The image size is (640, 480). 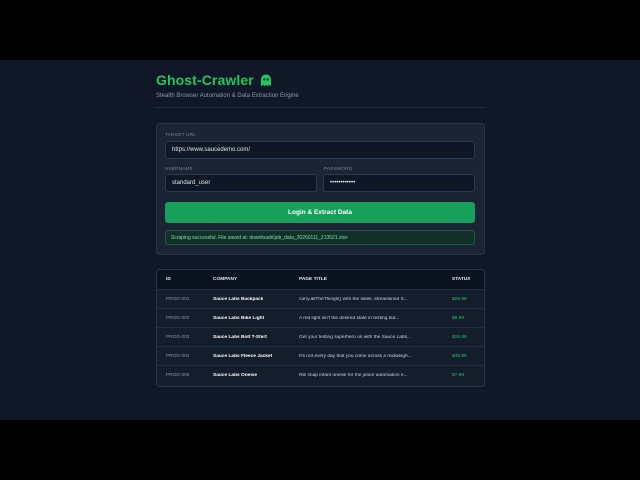 What do you see at coordinates (239, 318) in the screenshot?
I see `cell-company: Sauce Labs Bike Light` at bounding box center [239, 318].